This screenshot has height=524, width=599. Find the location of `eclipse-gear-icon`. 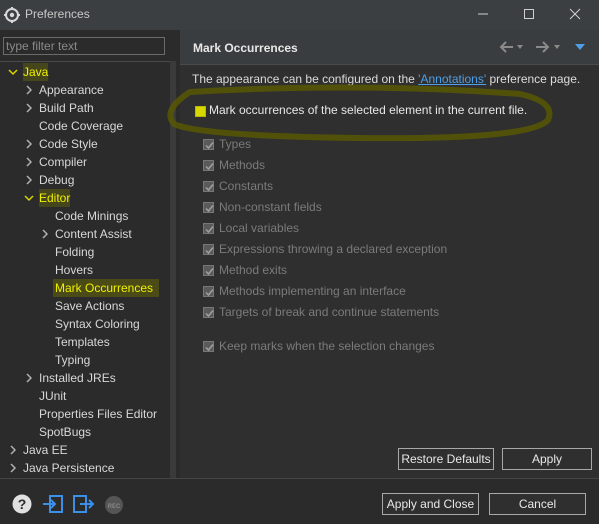

eclipse-gear-icon is located at coordinates (12, 15).